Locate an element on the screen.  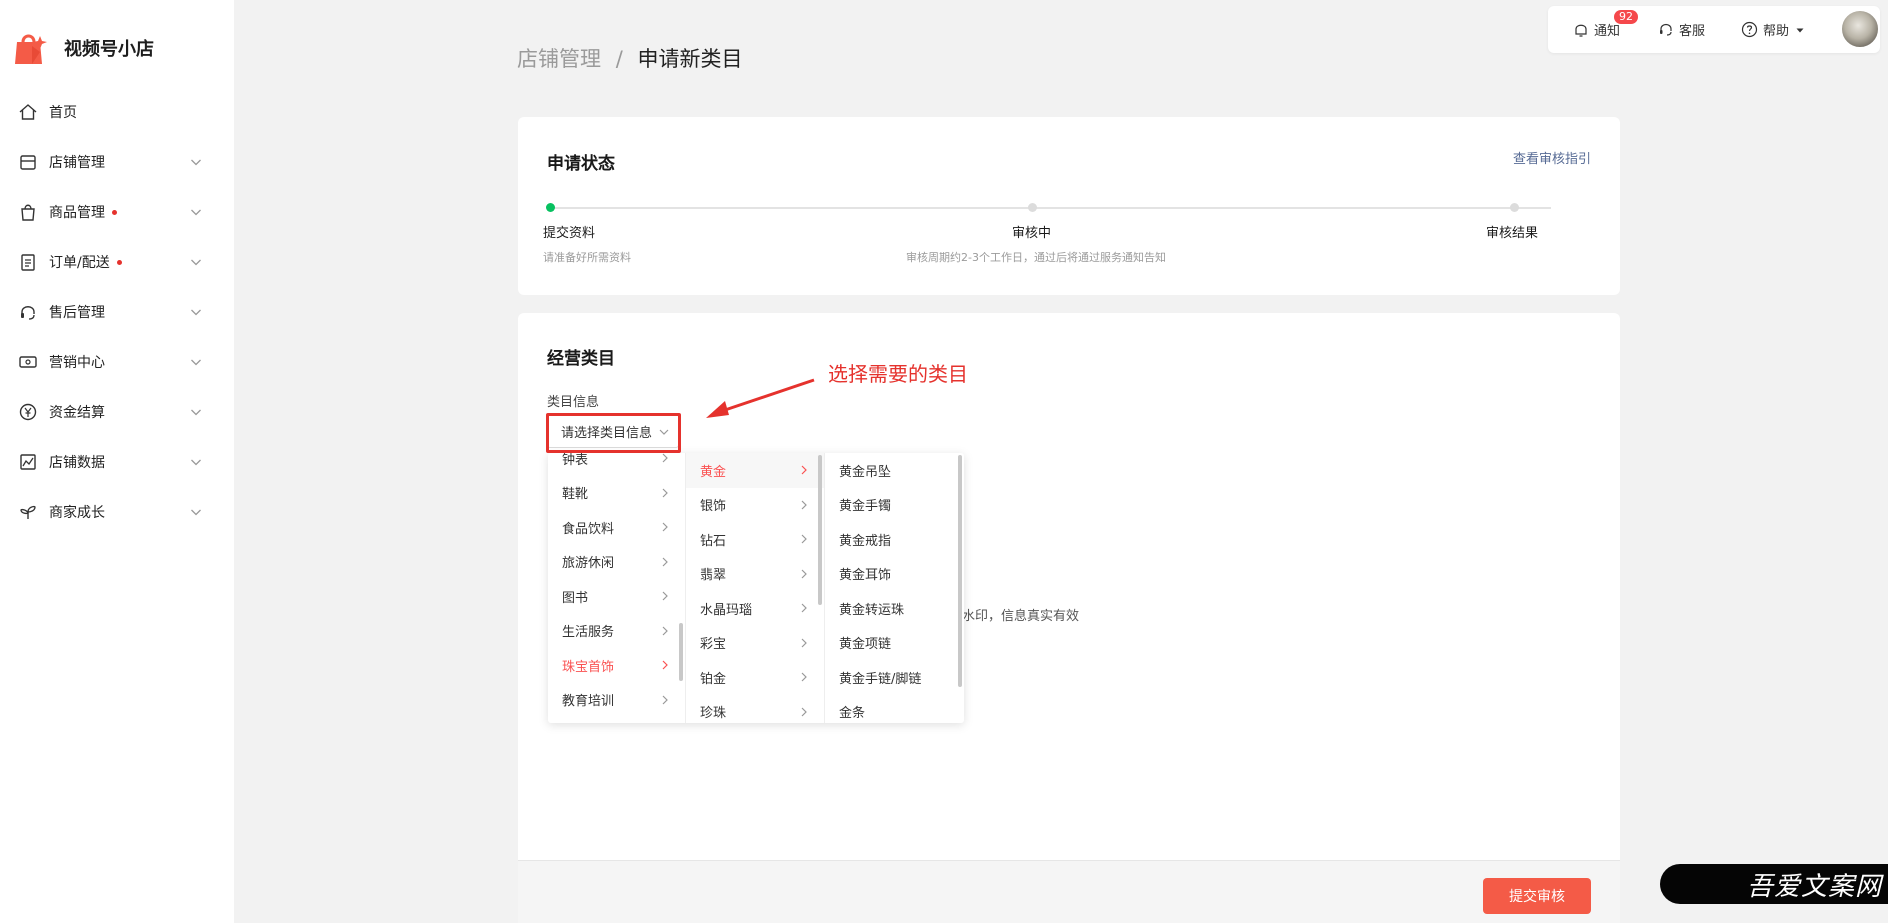
headset-icon is located at coordinates (1666, 29).